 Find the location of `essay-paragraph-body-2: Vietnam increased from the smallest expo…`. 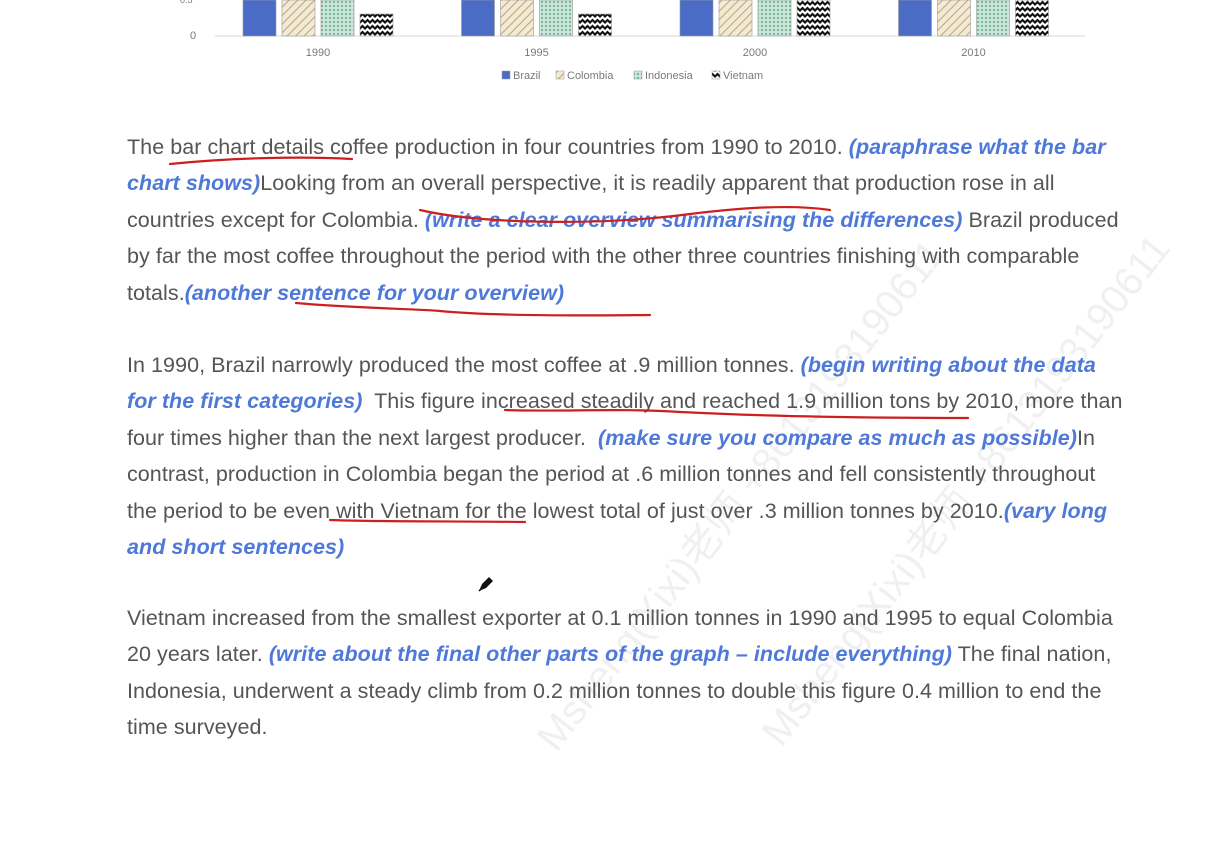

essay-paragraph-body-2: Vietnam increased from the smallest expo… is located at coordinates (627, 673).